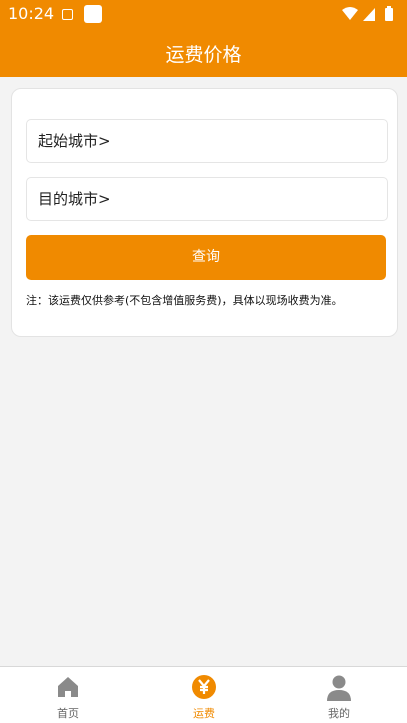 Image resolution: width=407 pixels, height=723 pixels. What do you see at coordinates (339, 688) in the screenshot?
I see `user-icon` at bounding box center [339, 688].